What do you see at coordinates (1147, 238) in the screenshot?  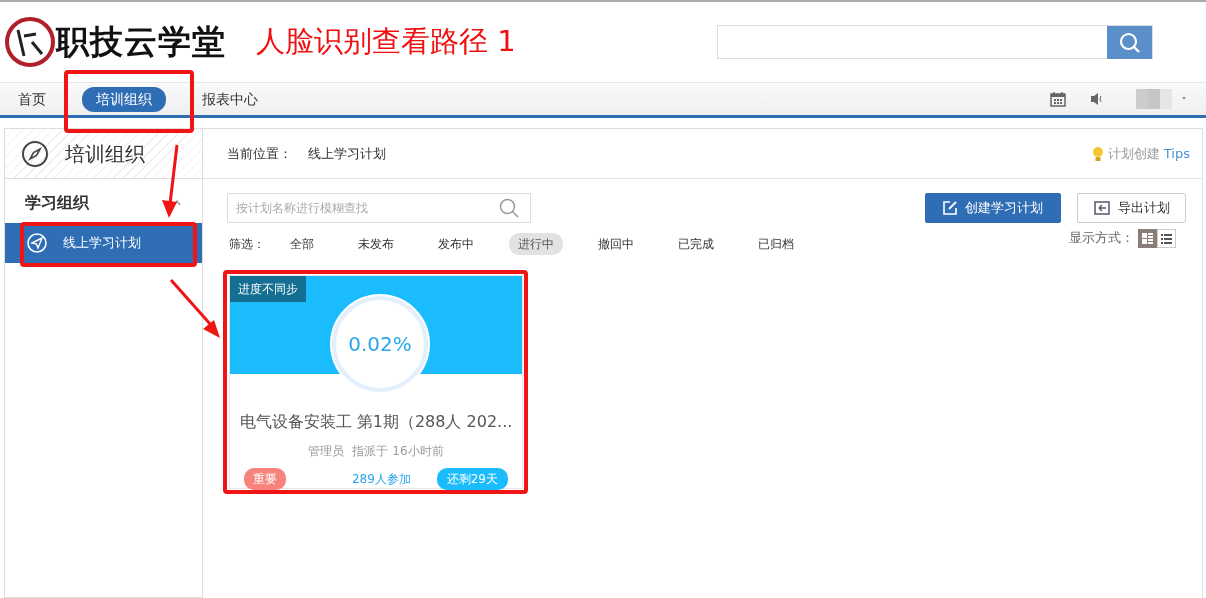 I see `grid-view-toggle` at bounding box center [1147, 238].